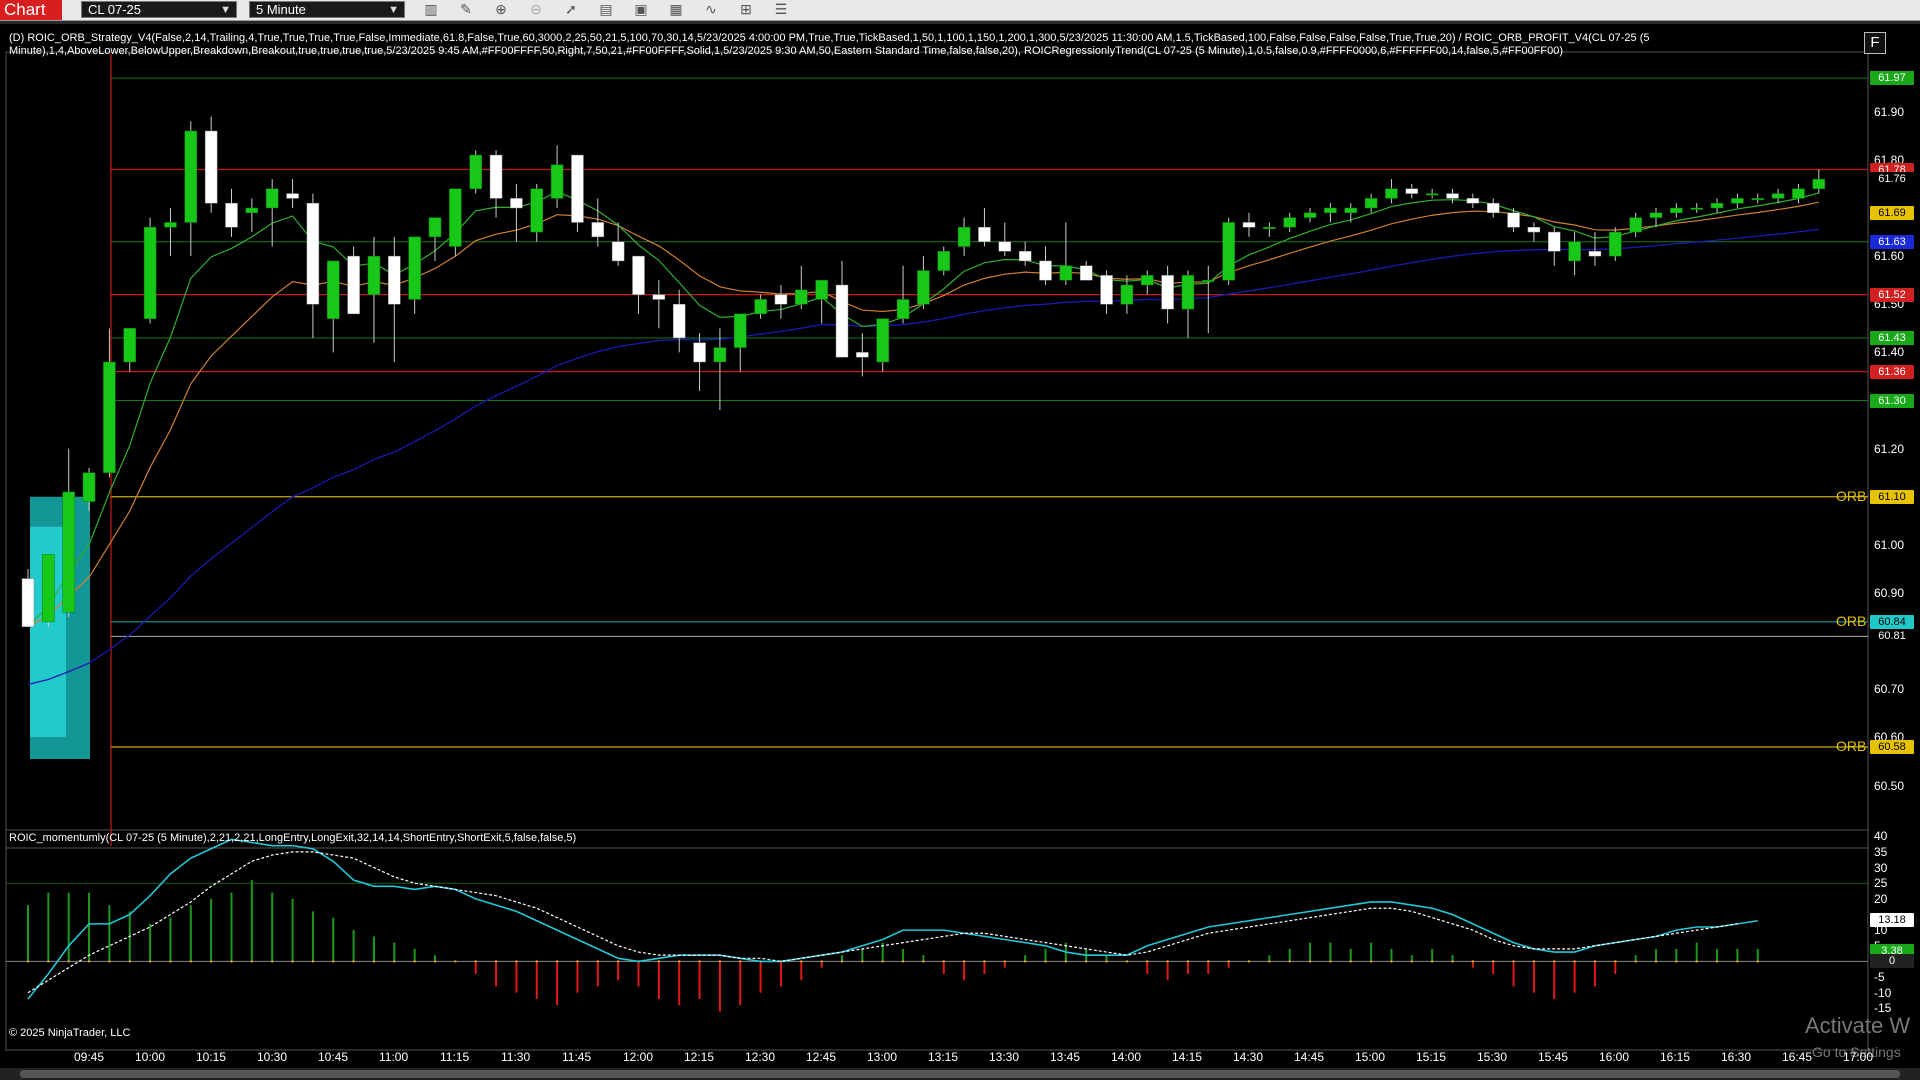 The image size is (1920, 1080). What do you see at coordinates (501, 9) in the screenshot?
I see `zoom-icon: ⊕` at bounding box center [501, 9].